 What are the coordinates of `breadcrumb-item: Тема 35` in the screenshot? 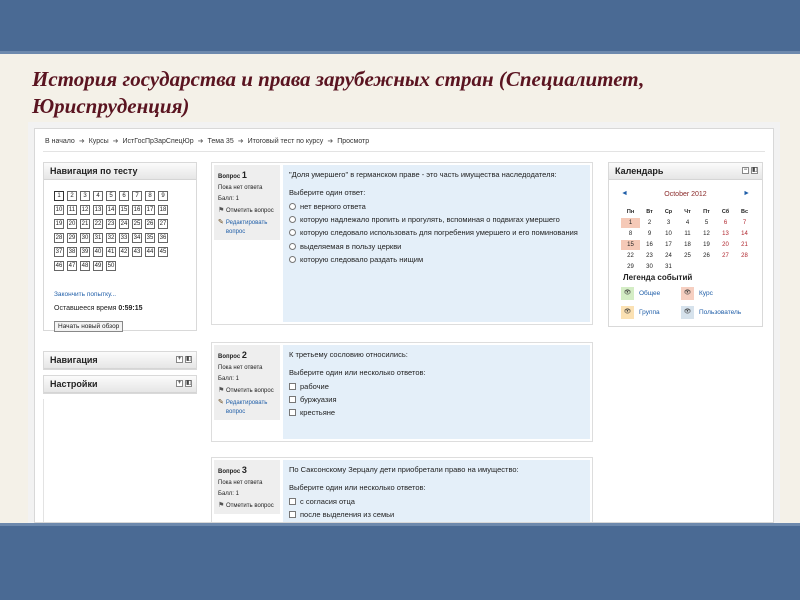 It's located at (221, 141).